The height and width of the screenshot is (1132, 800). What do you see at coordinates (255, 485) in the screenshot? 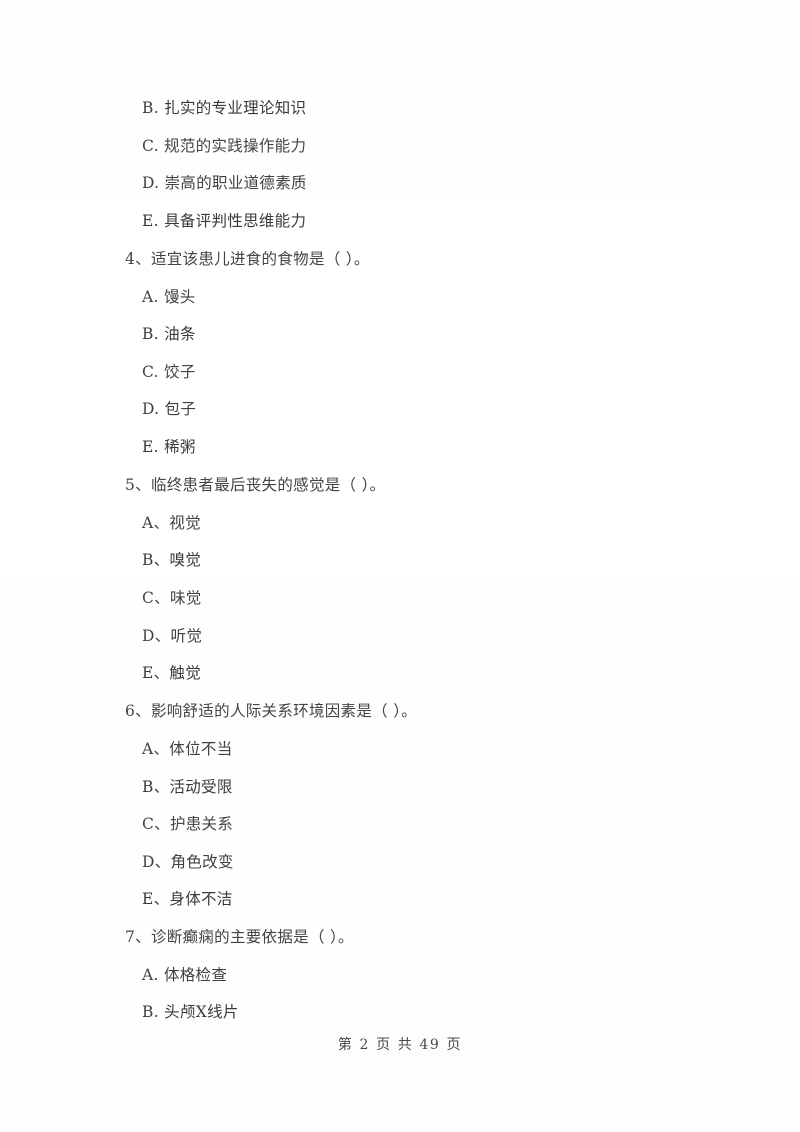
I see `question-stem: 5、临终患者最后丧失的感觉是（ ）。` at bounding box center [255, 485].